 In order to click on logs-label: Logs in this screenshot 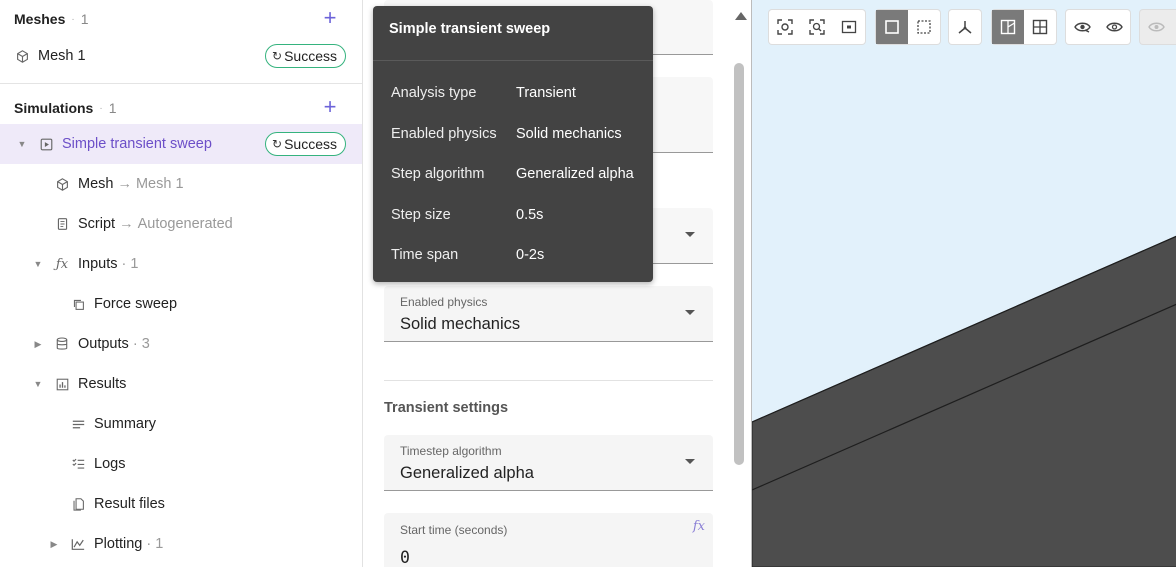, I will do `click(110, 464)`.